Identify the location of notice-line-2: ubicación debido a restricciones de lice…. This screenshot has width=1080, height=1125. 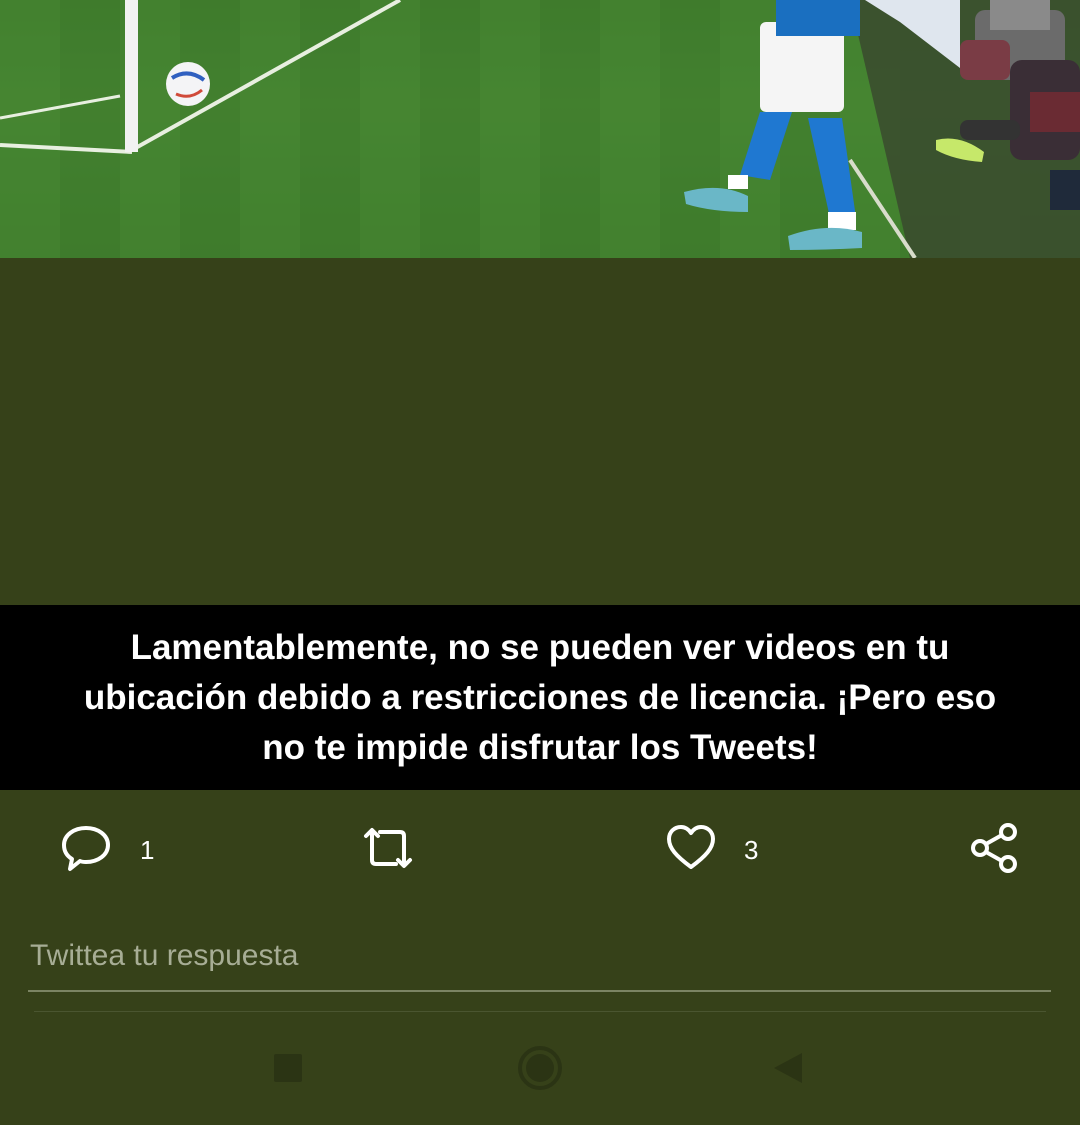
(540, 697).